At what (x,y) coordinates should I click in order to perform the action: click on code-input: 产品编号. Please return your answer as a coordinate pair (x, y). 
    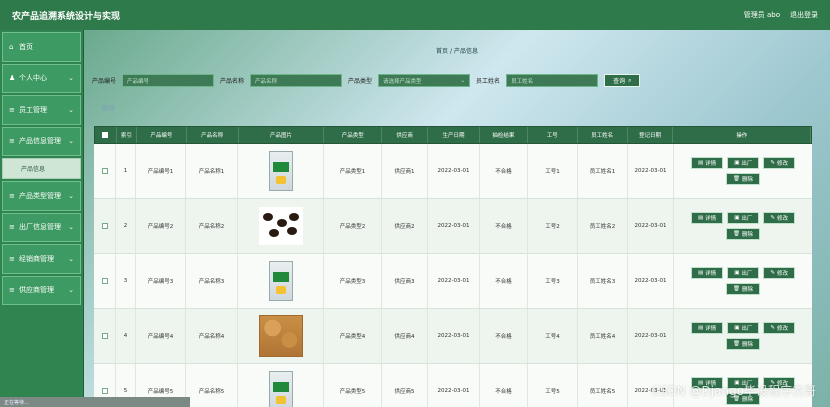
    Looking at the image, I should click on (168, 80).